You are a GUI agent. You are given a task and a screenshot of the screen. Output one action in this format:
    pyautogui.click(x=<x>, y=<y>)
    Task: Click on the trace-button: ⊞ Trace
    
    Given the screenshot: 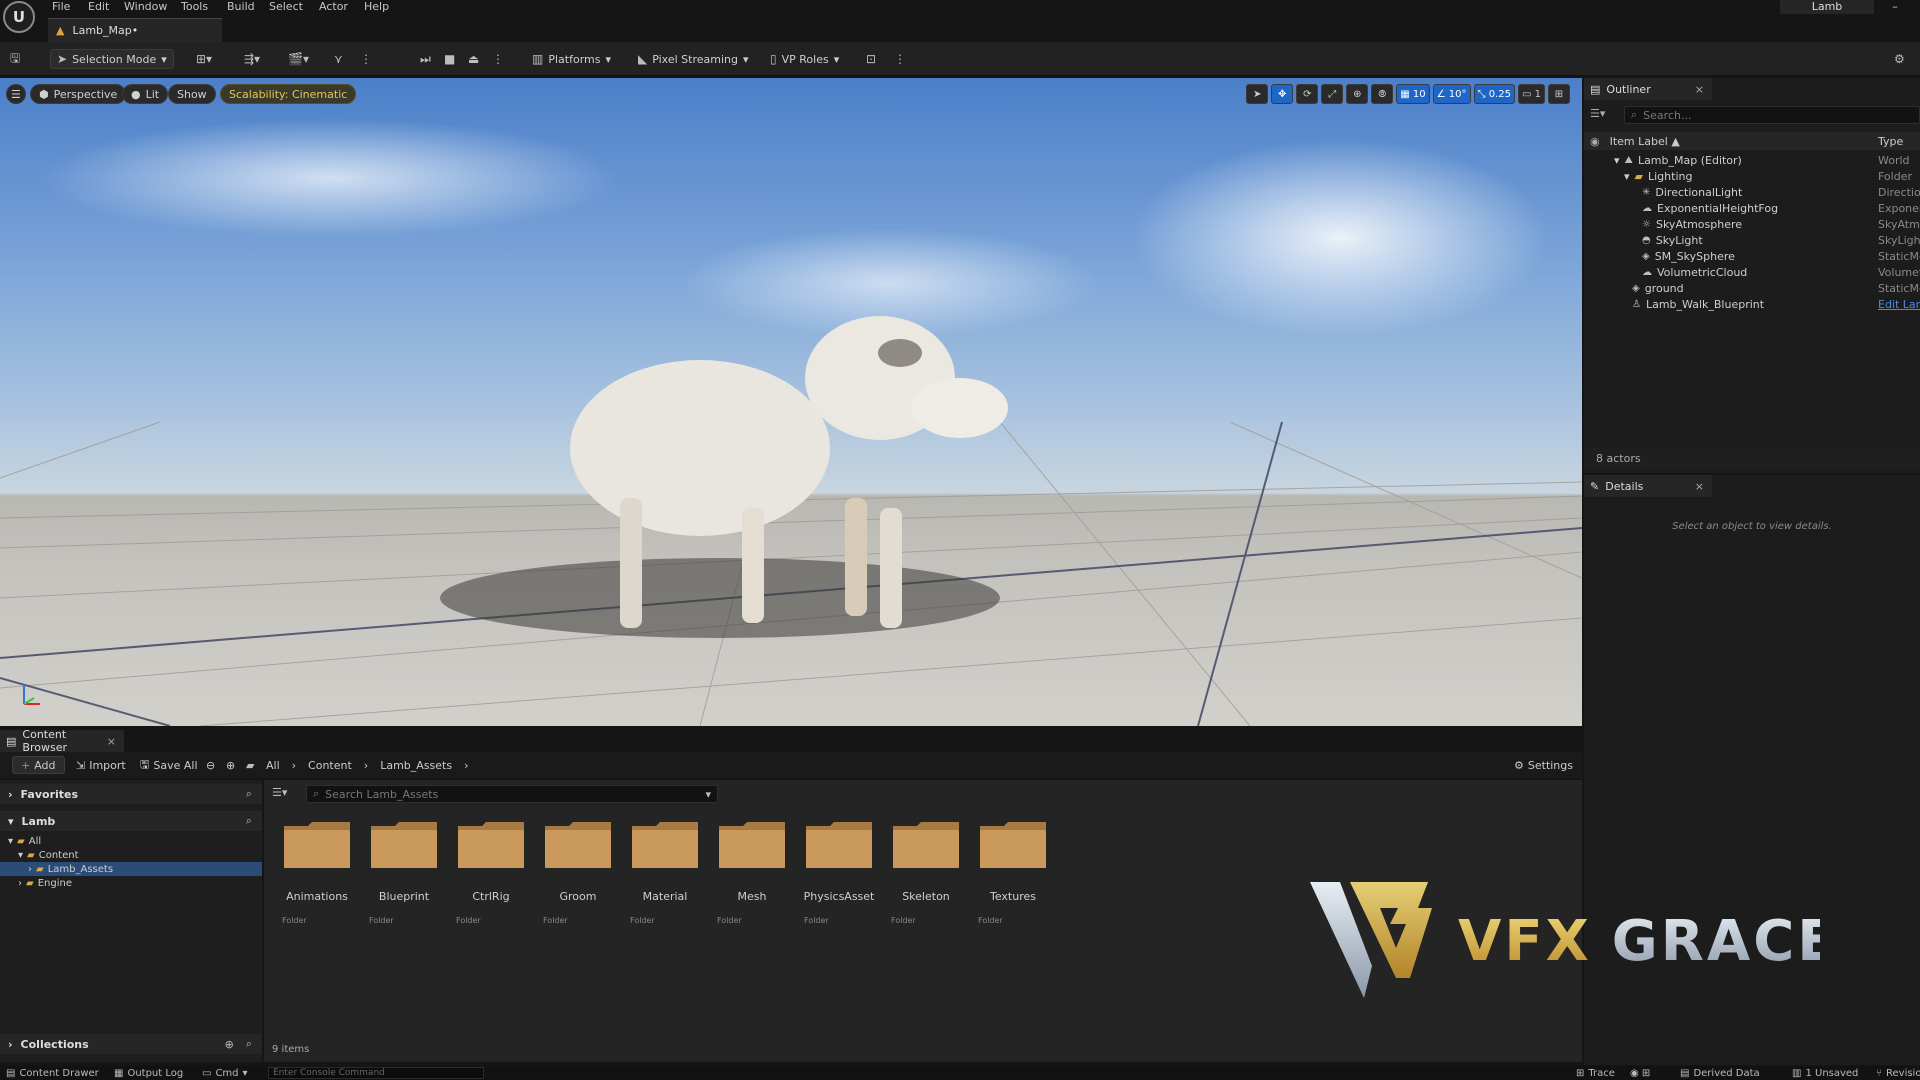 What is the action you would take?
    pyautogui.click(x=1595, y=1073)
    